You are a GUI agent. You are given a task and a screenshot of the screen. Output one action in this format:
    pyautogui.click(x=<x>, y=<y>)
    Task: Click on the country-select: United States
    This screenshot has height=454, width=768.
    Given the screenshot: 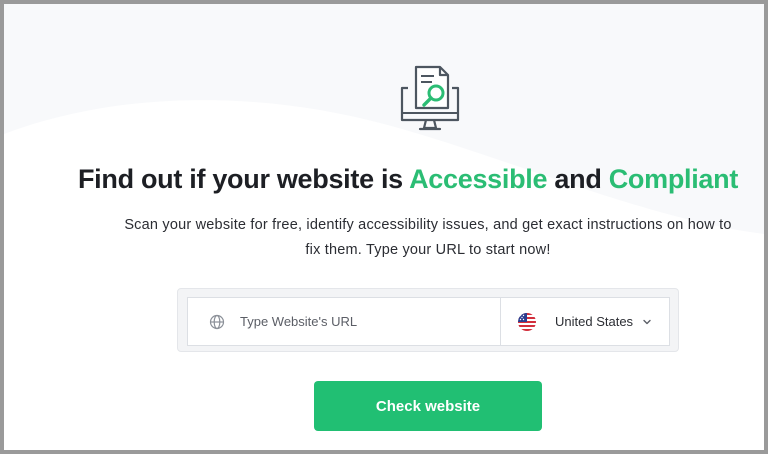 What is the action you would take?
    pyautogui.click(x=585, y=321)
    